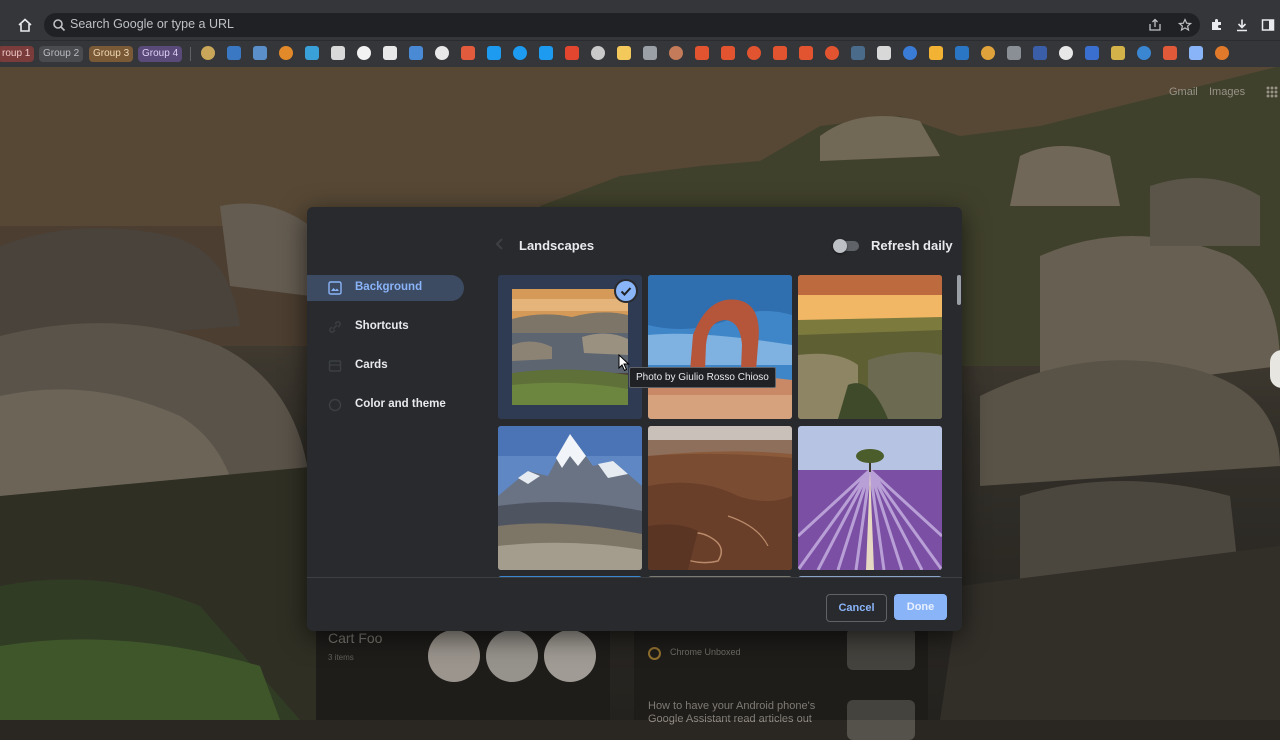 The width and height of the screenshot is (1280, 740). I want to click on refresh-daily-label: Refresh daily, so click(912, 245).